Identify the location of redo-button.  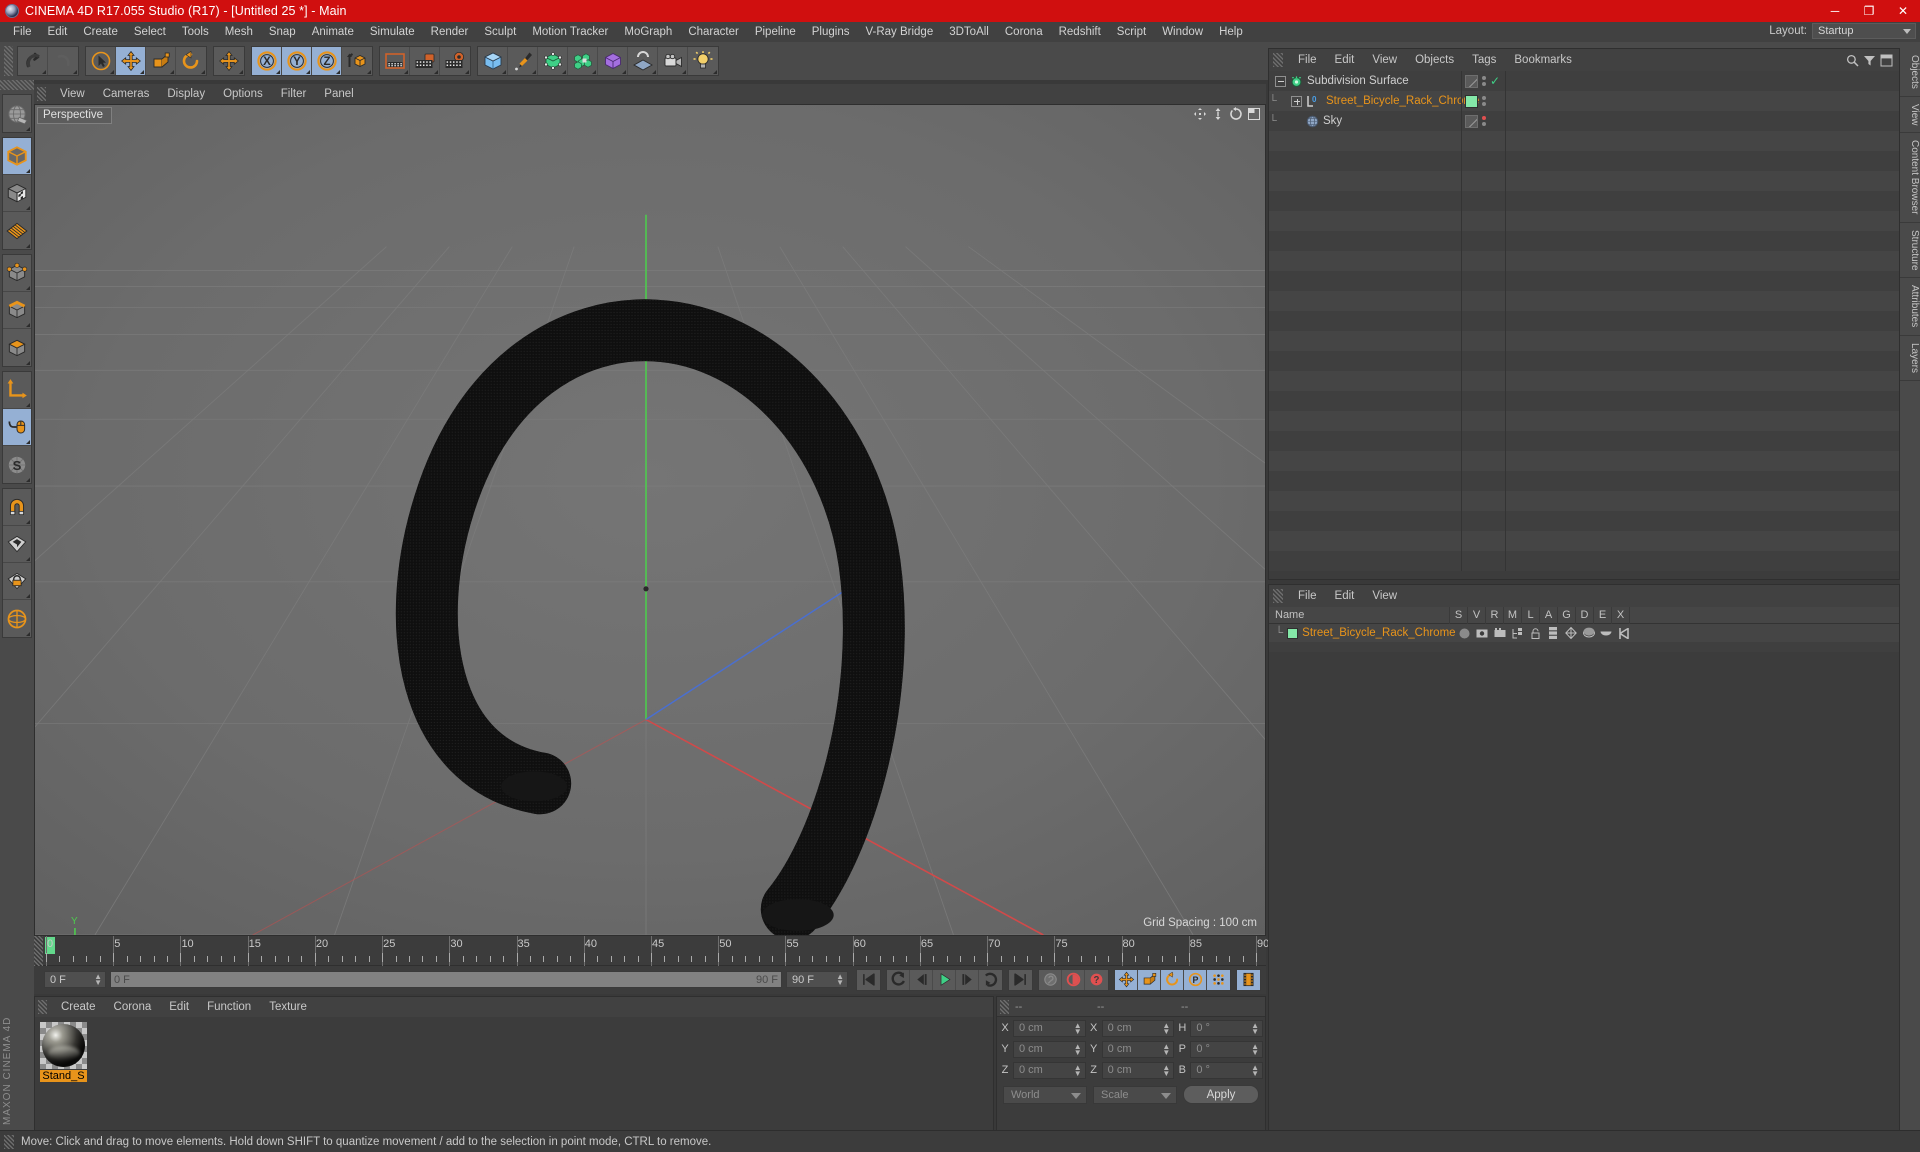
(63, 61).